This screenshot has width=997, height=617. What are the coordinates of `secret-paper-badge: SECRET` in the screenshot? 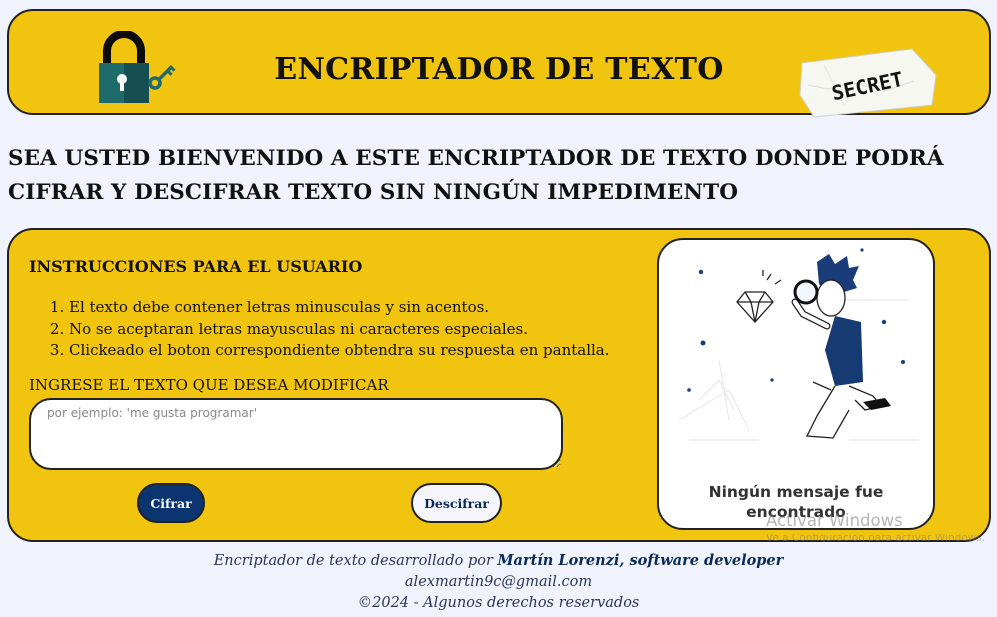 It's located at (868, 83).